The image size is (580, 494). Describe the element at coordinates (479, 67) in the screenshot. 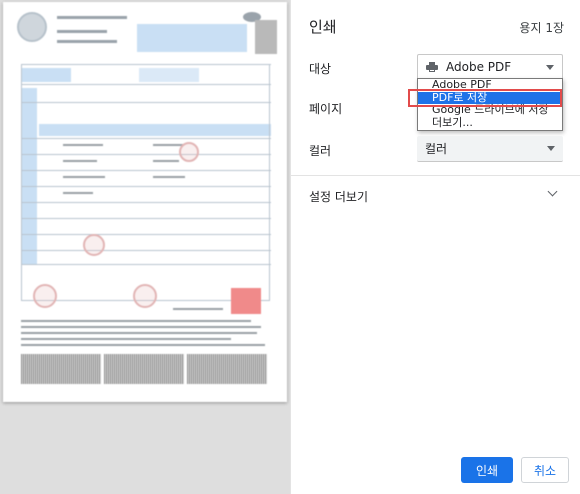

I see `destination-value: Adobe PDF` at that location.